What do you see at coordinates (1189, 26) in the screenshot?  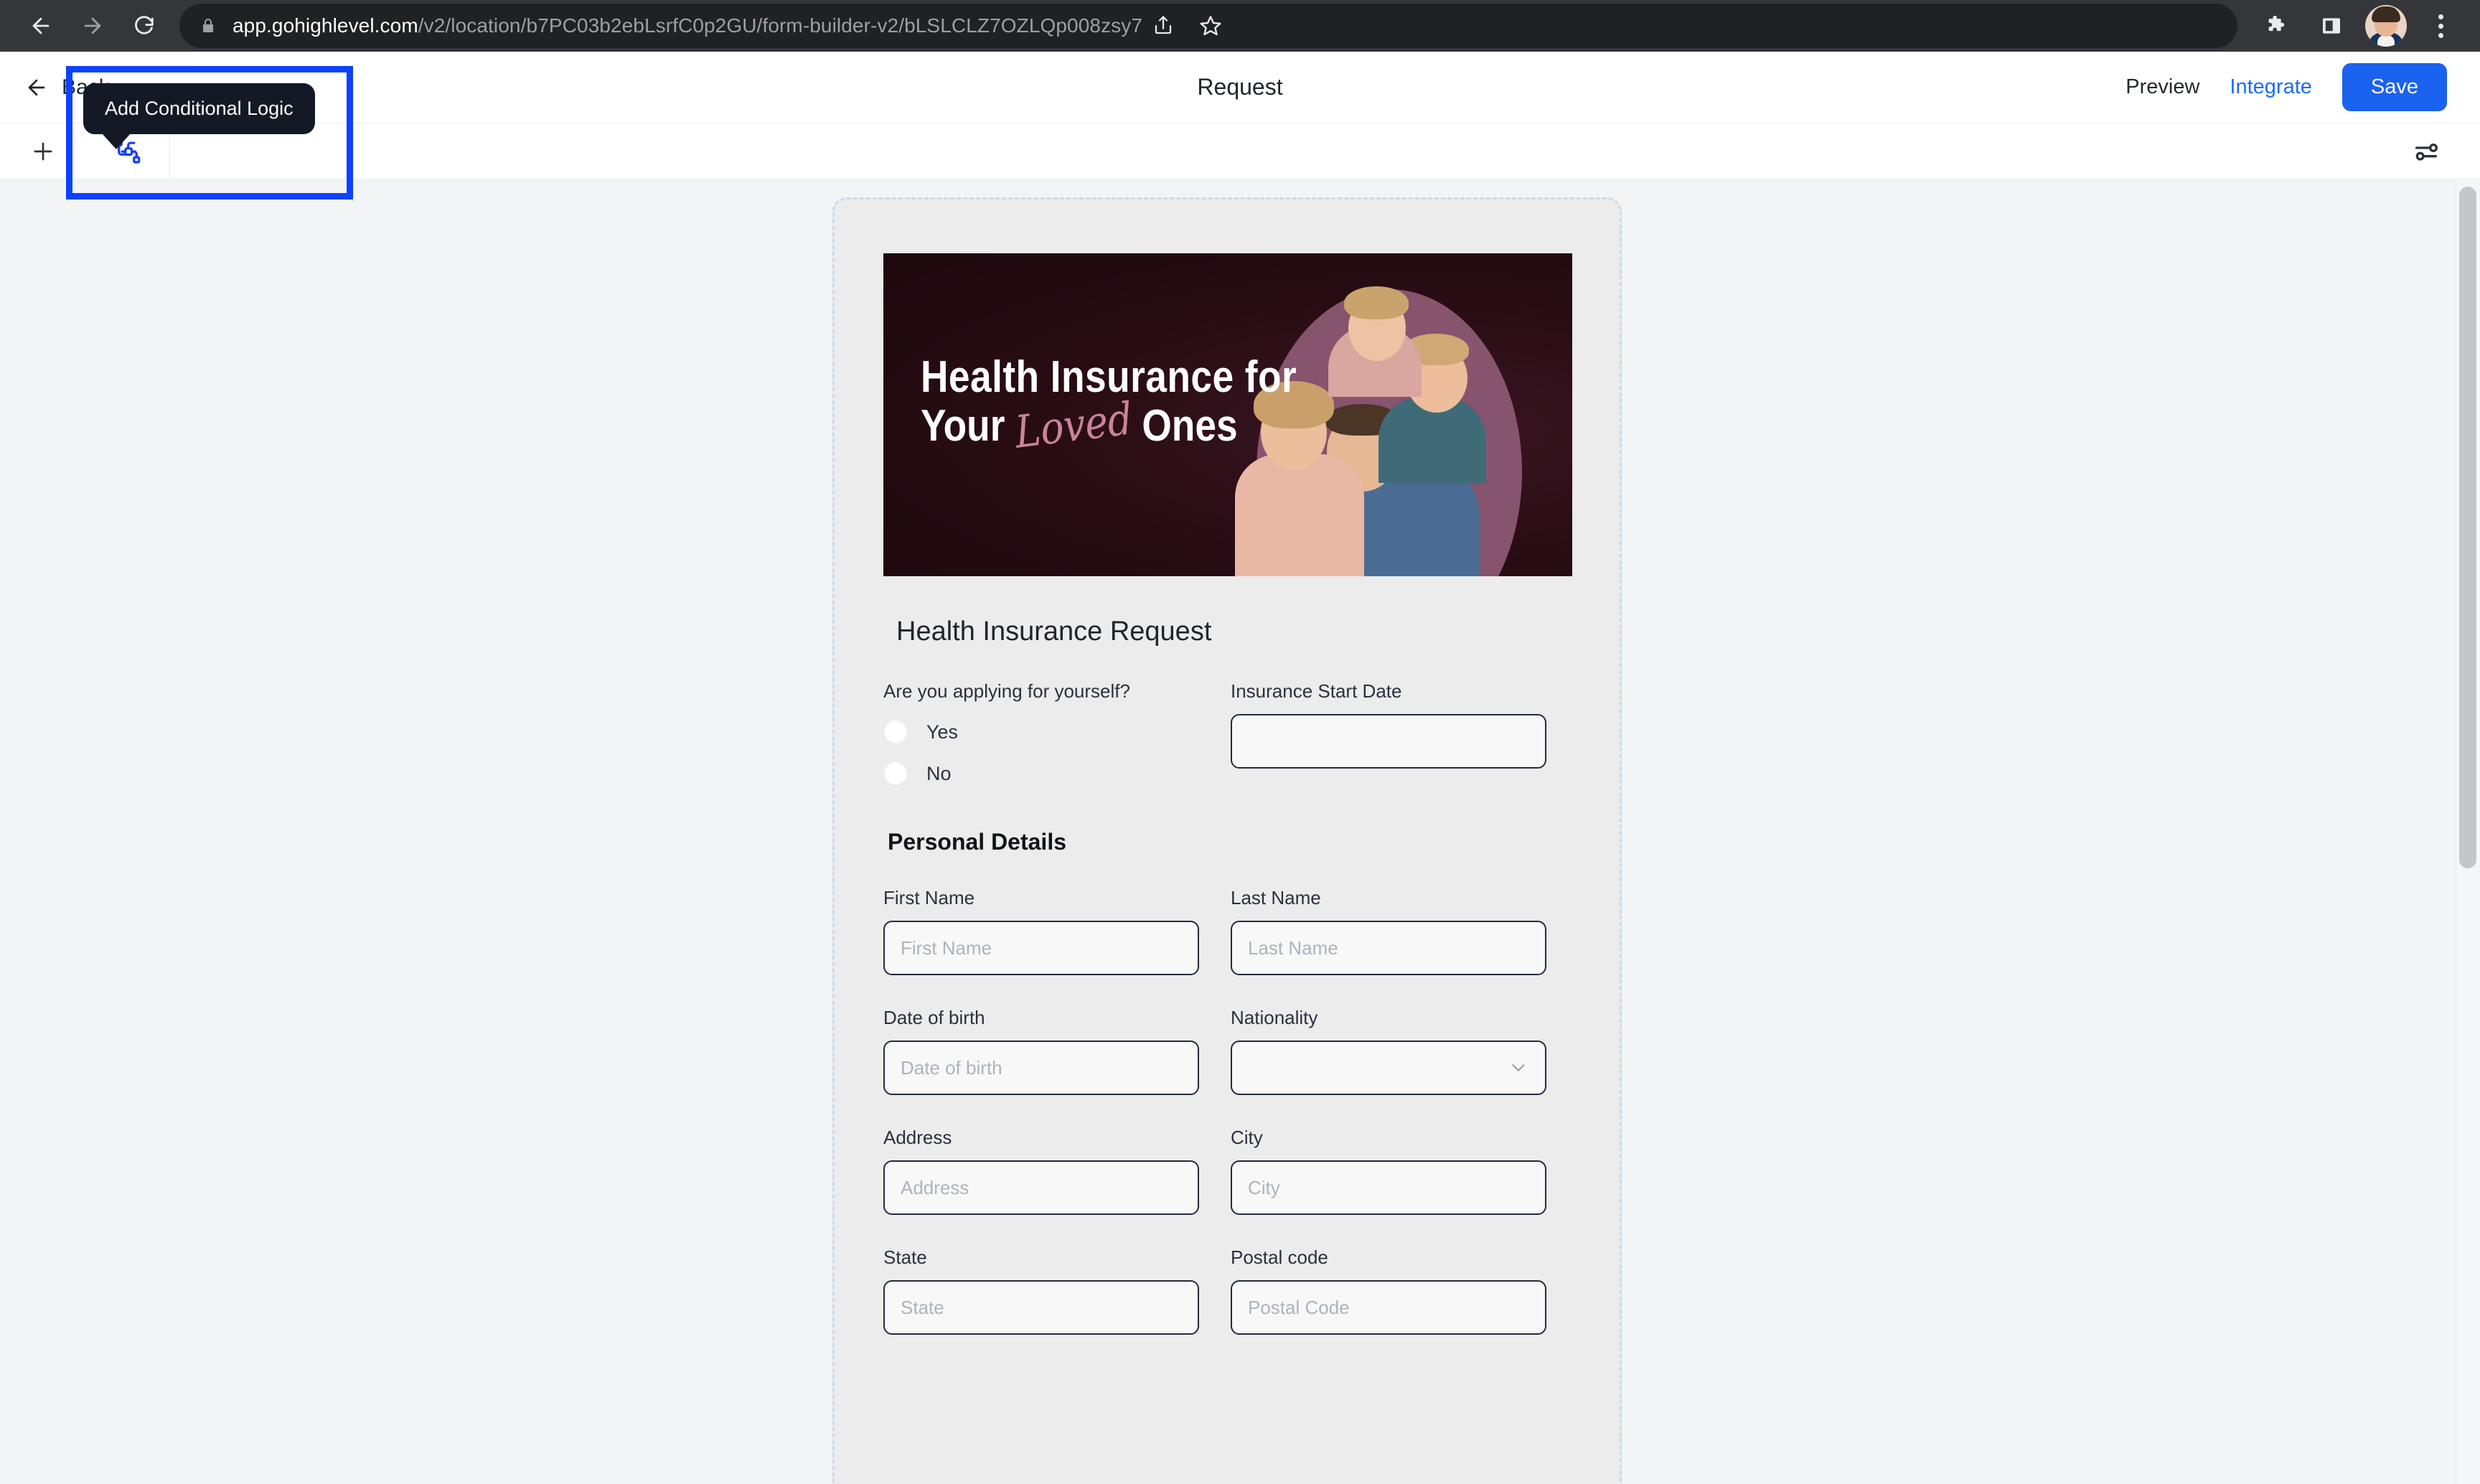 I see `omnibox-actions` at bounding box center [1189, 26].